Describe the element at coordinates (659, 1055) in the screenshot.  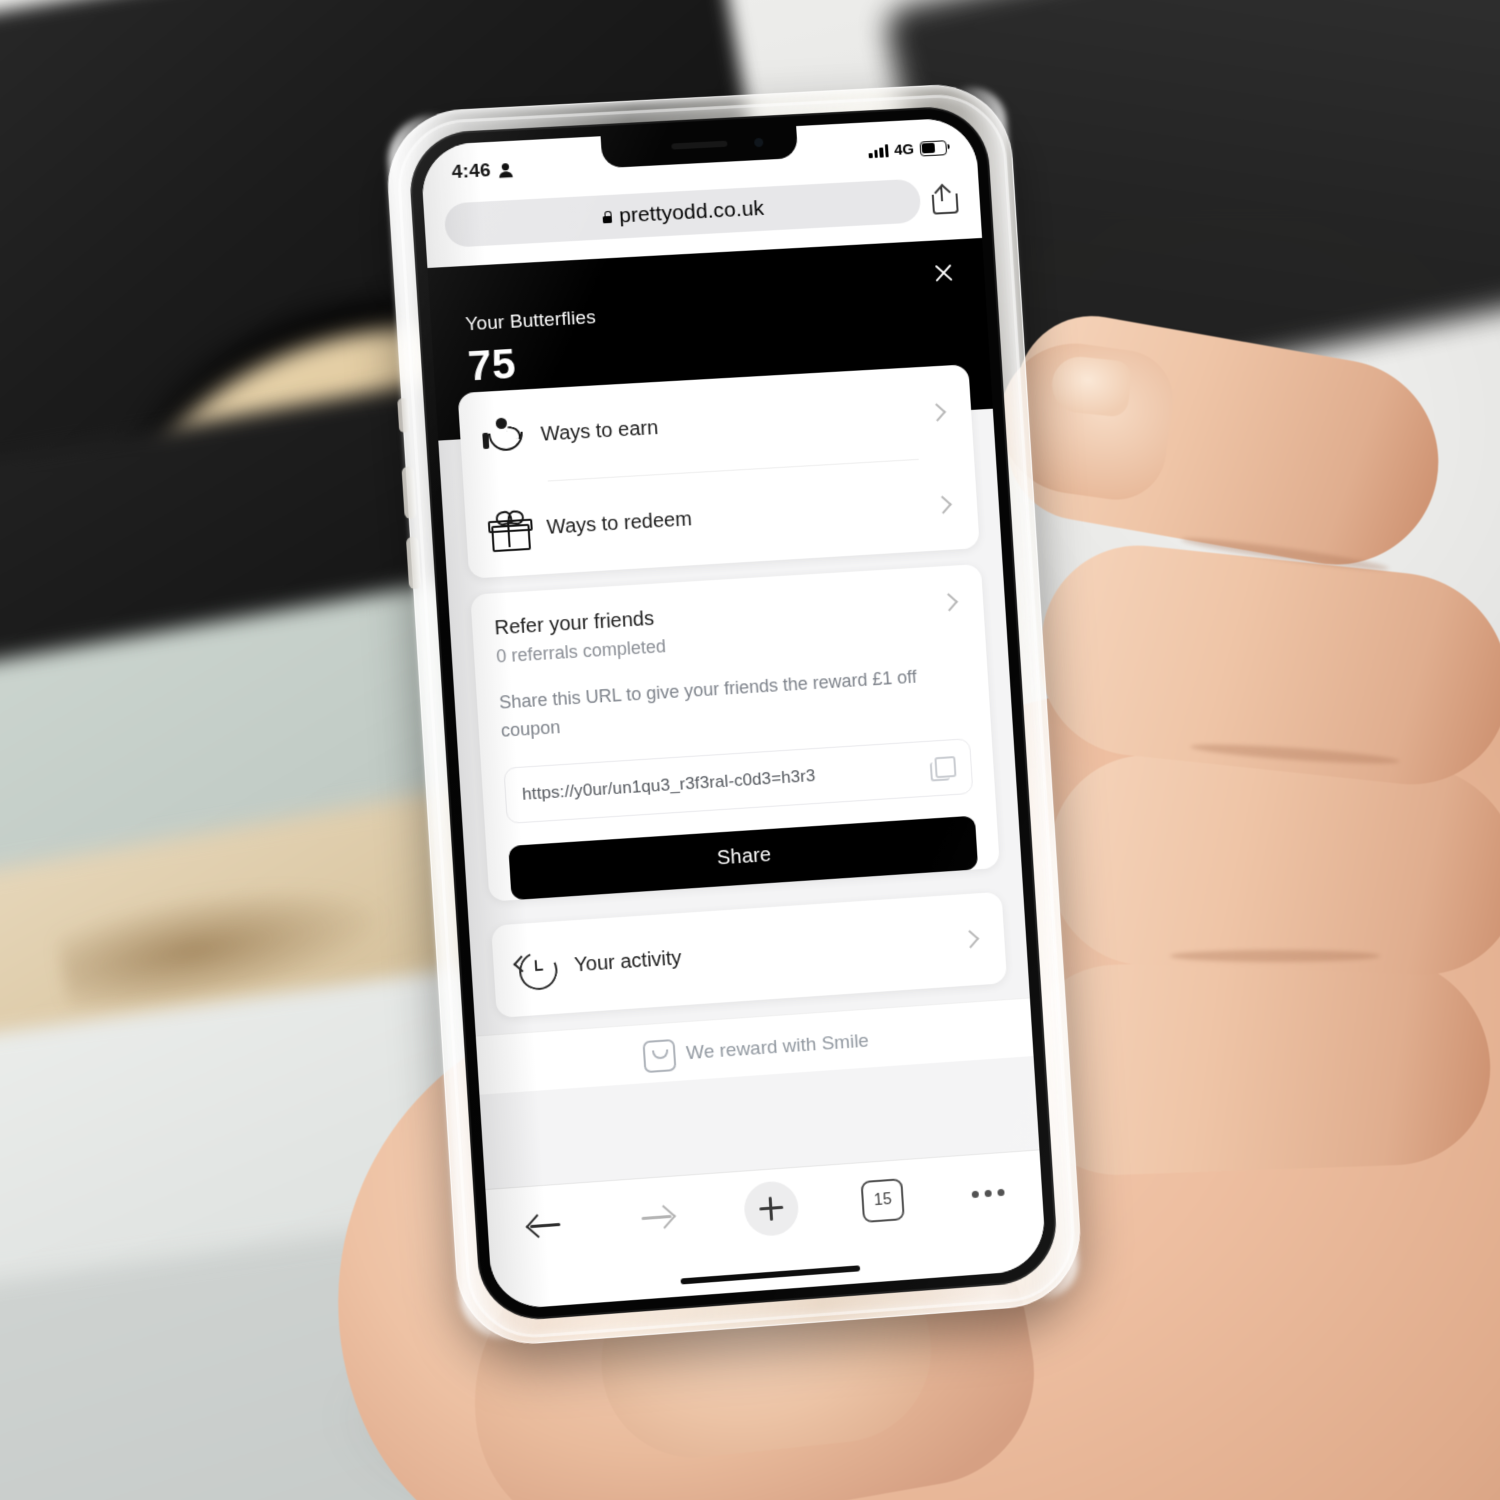
I see `smile-logo-icon` at that location.